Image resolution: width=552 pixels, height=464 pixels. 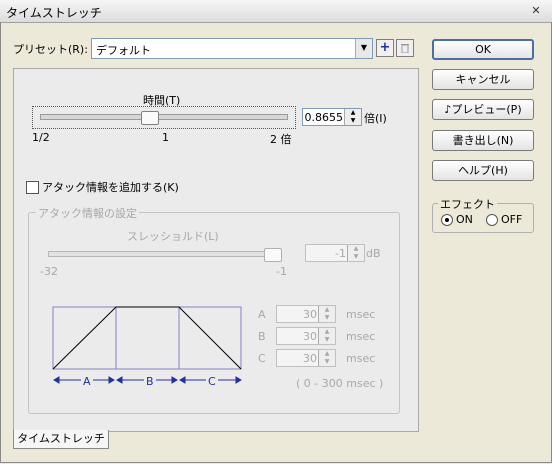 I want to click on threshold-slider-thumb, so click(x=273, y=255).